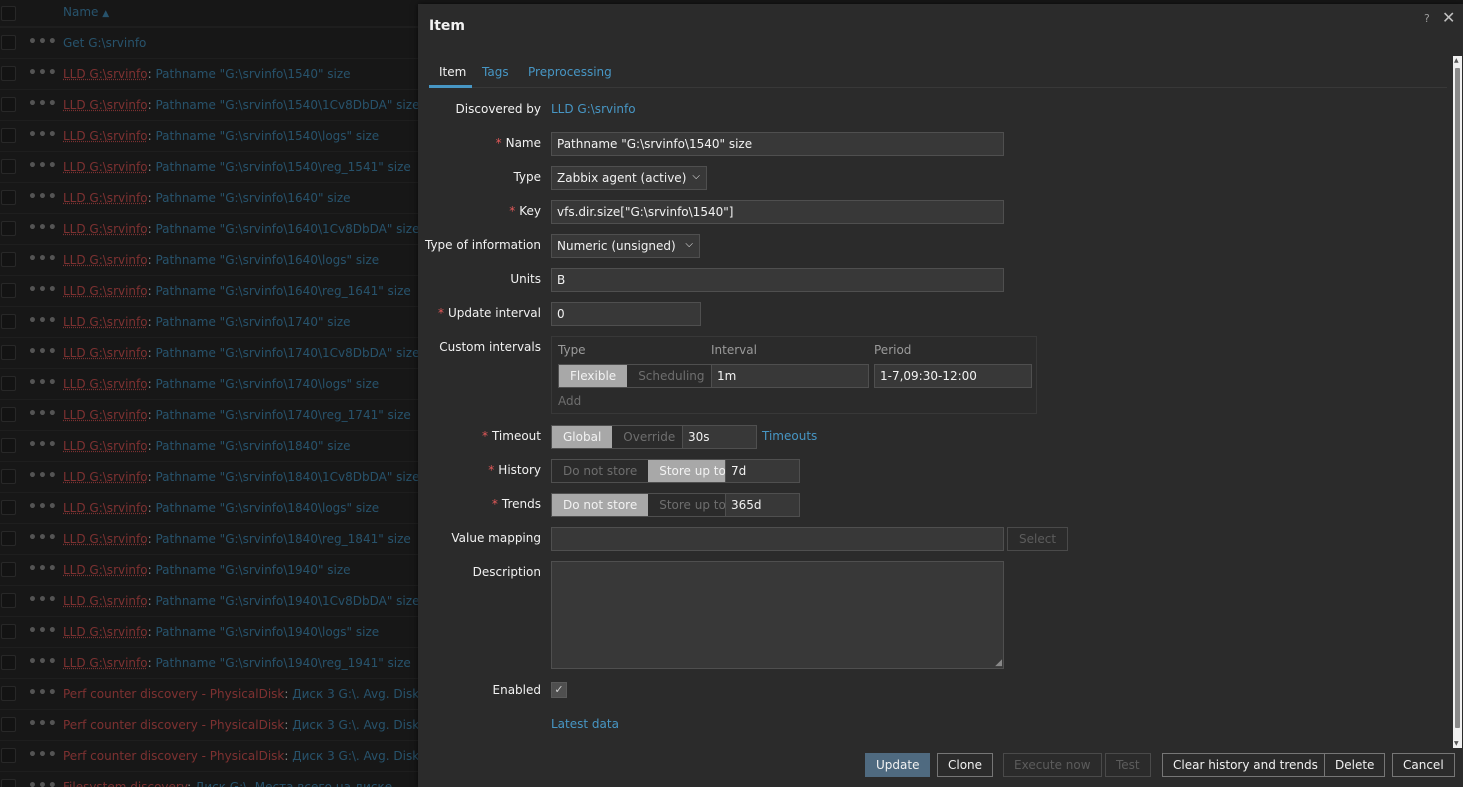 The image size is (1463, 787). I want to click on timeout-toggle: Global Override, so click(619, 437).